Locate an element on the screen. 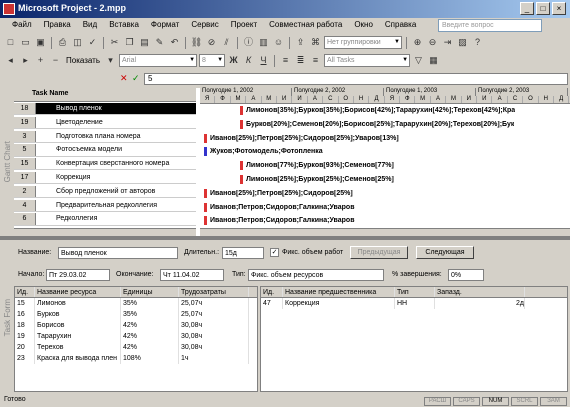 This screenshot has width=570, height=407. task-name: Сбор предложений от авторов is located at coordinates (116, 191).